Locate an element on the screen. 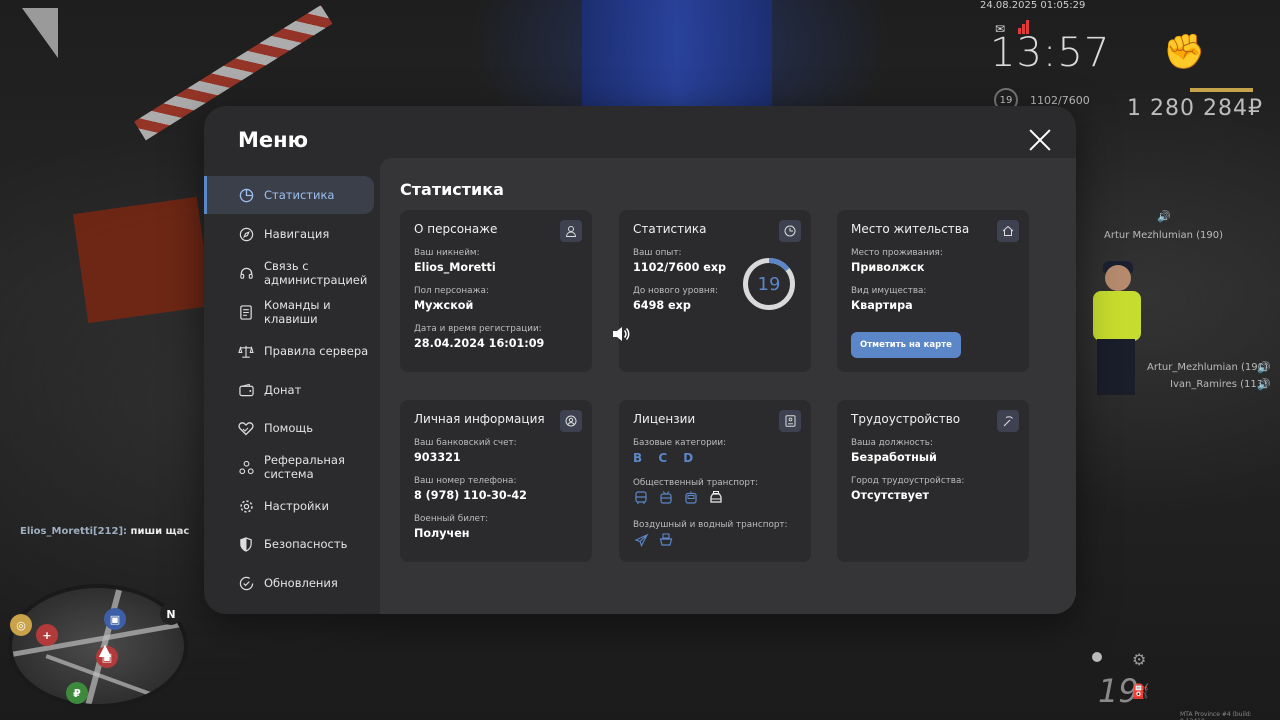 Image resolution: width=1280 pixels, height=720 pixels. sidebar-item-label: Команды и клавиши is located at coordinates (297, 312).